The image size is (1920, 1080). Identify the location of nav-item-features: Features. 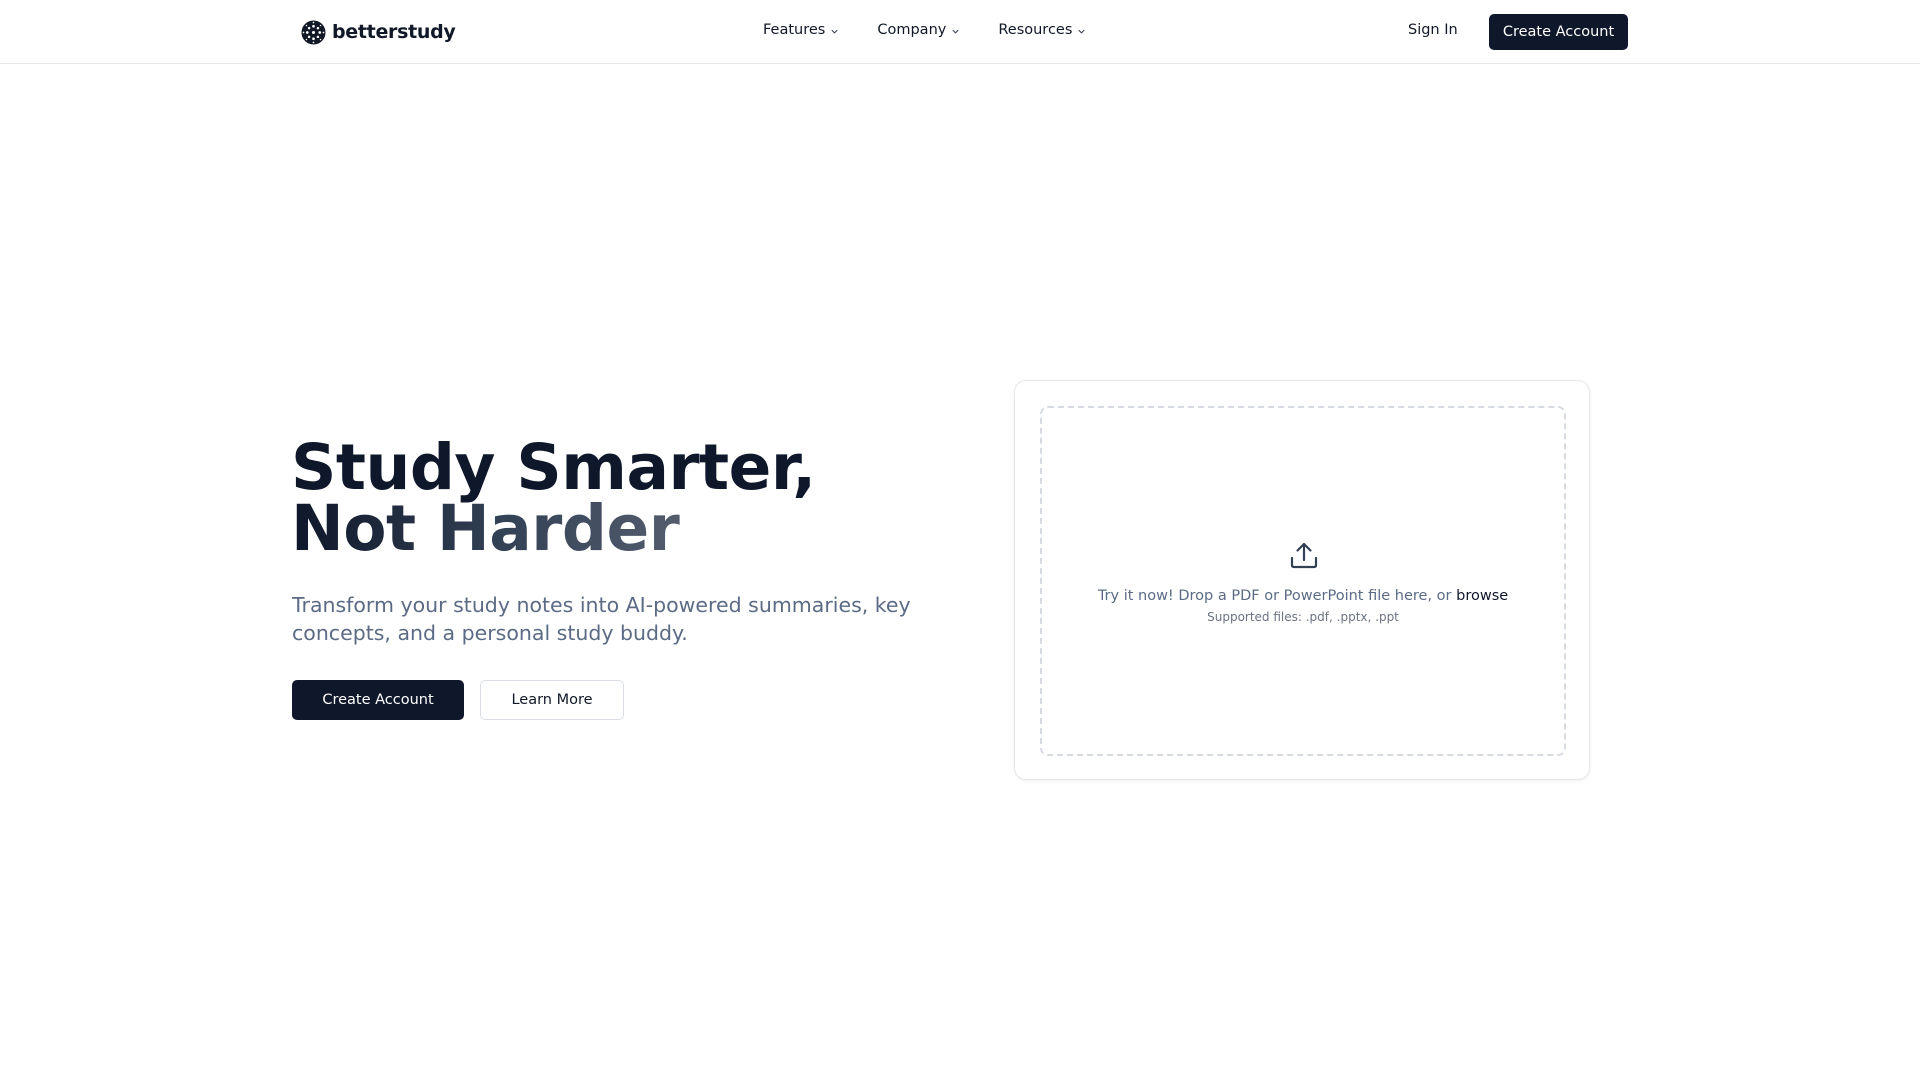
(801, 30).